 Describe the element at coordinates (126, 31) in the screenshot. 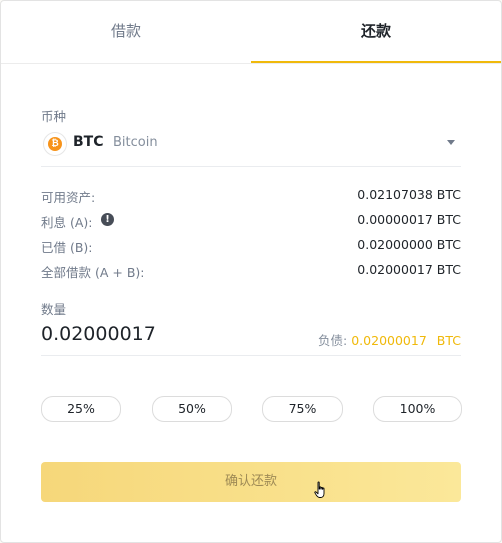

I see `tab-borrow: 借款` at that location.